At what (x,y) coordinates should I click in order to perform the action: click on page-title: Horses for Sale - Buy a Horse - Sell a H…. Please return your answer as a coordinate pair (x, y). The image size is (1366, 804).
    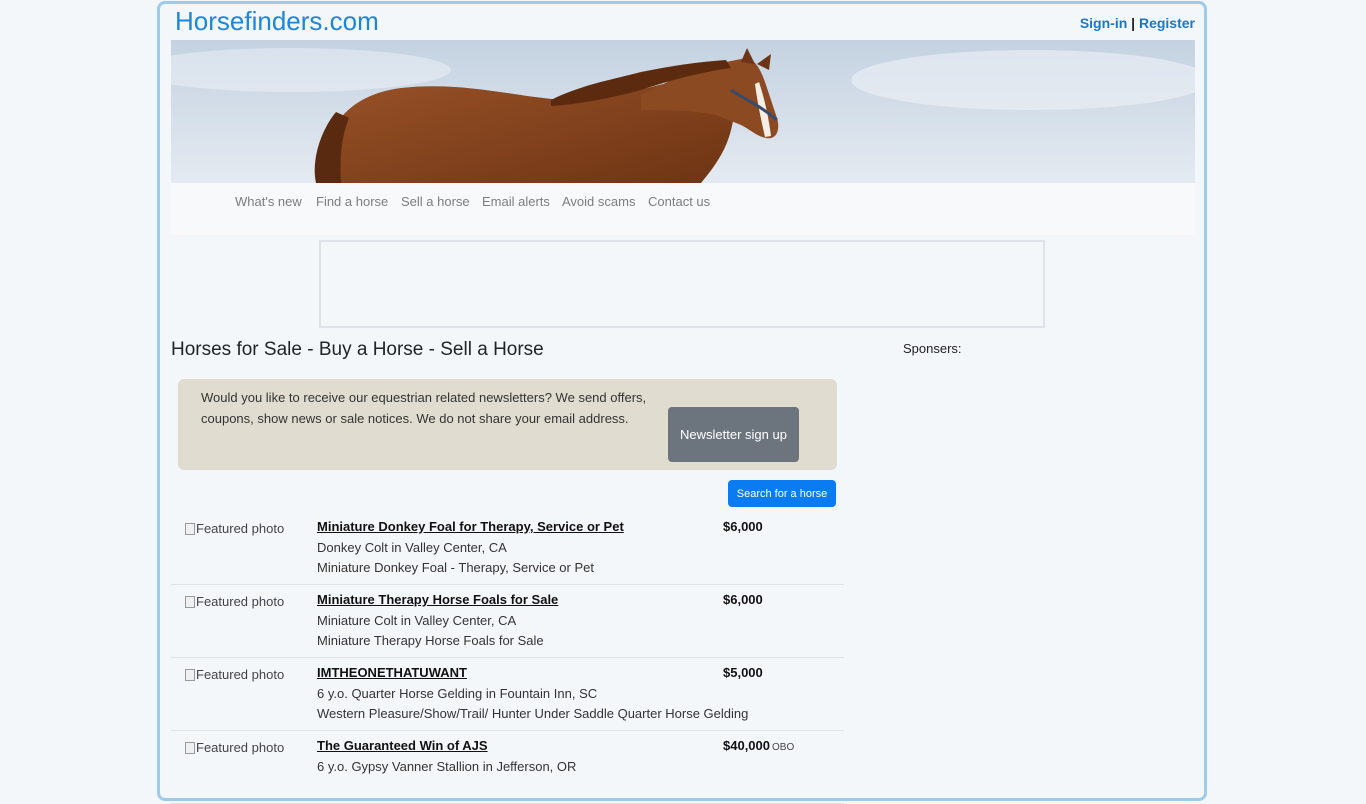
    Looking at the image, I should click on (357, 349).